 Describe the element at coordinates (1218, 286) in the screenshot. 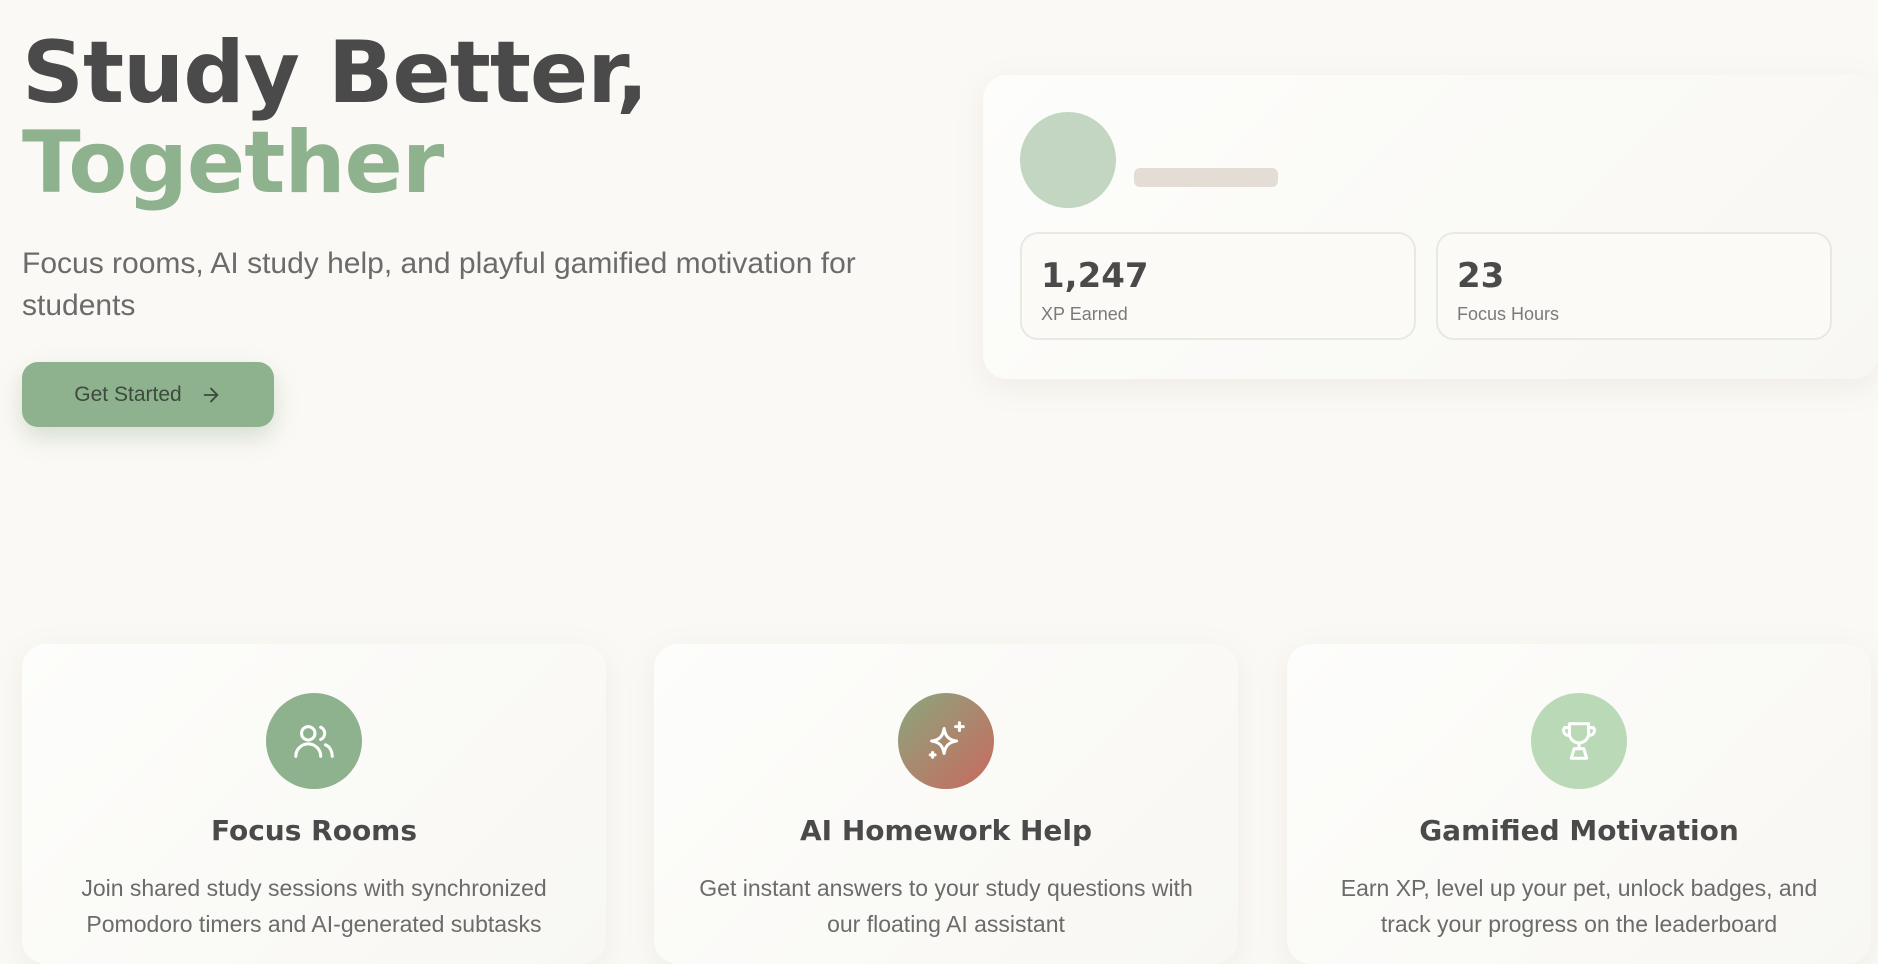

I see `stat-xp-earned: 1,247 XP Earned` at that location.